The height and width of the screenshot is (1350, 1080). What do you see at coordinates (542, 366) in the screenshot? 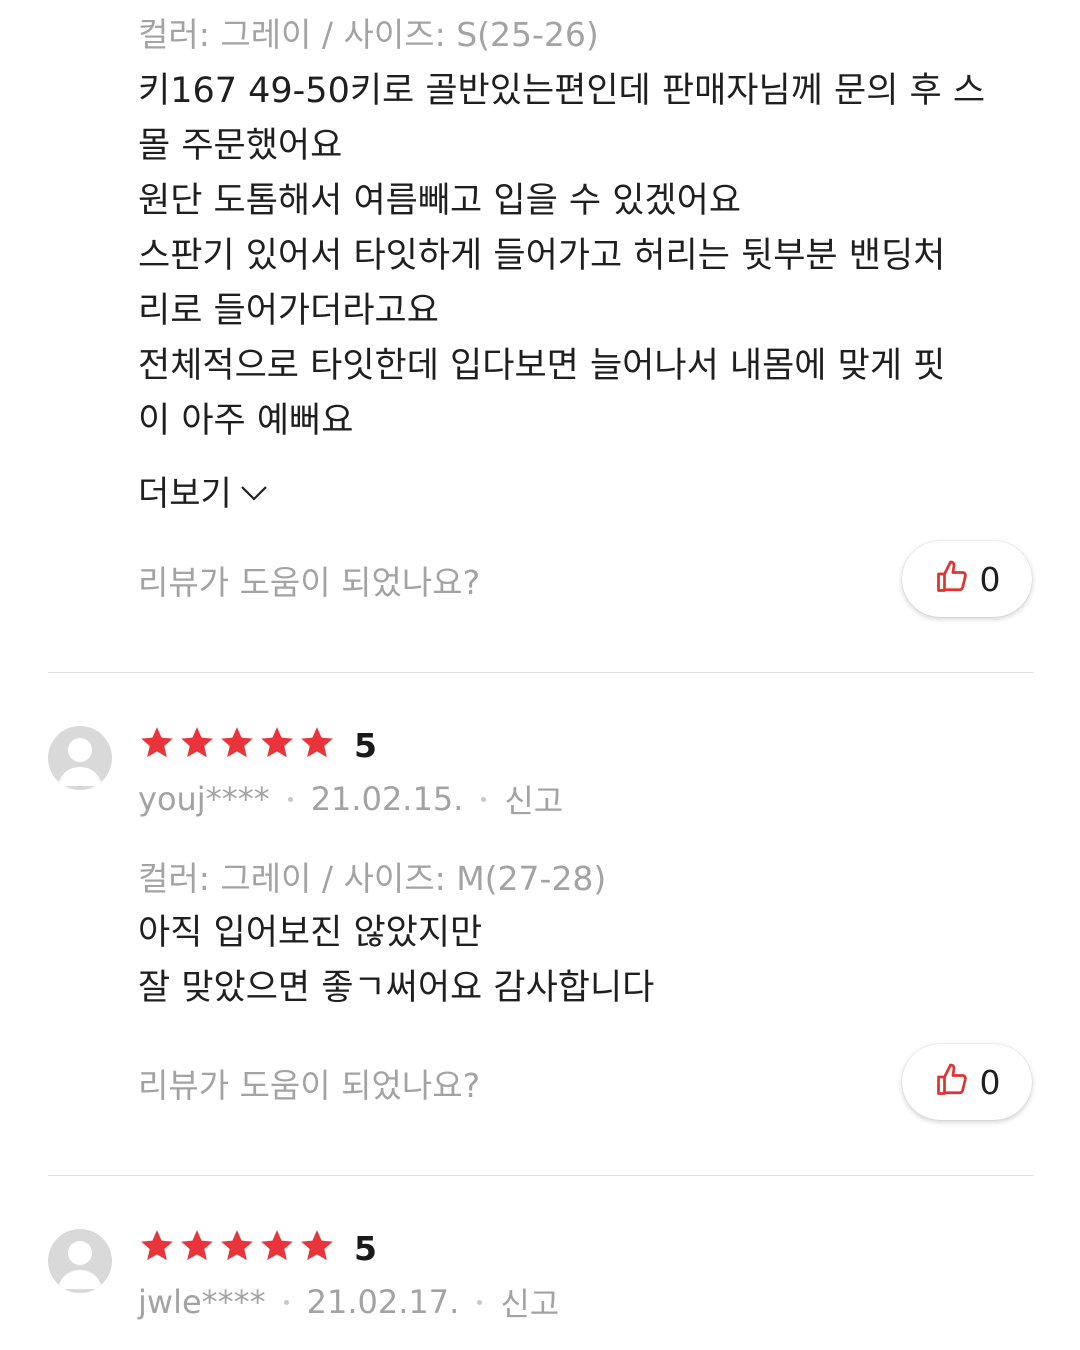
I see `review-line: 전체적으로 타잇한데 입다보면 늘어나서 내몸에 맞게 핏` at bounding box center [542, 366].